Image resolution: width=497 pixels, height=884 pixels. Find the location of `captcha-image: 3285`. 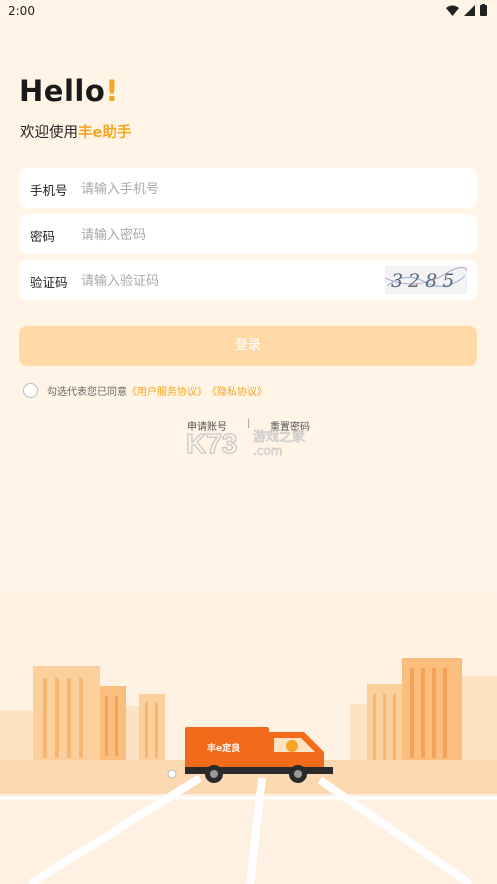

captcha-image: 3285 is located at coordinates (426, 280).